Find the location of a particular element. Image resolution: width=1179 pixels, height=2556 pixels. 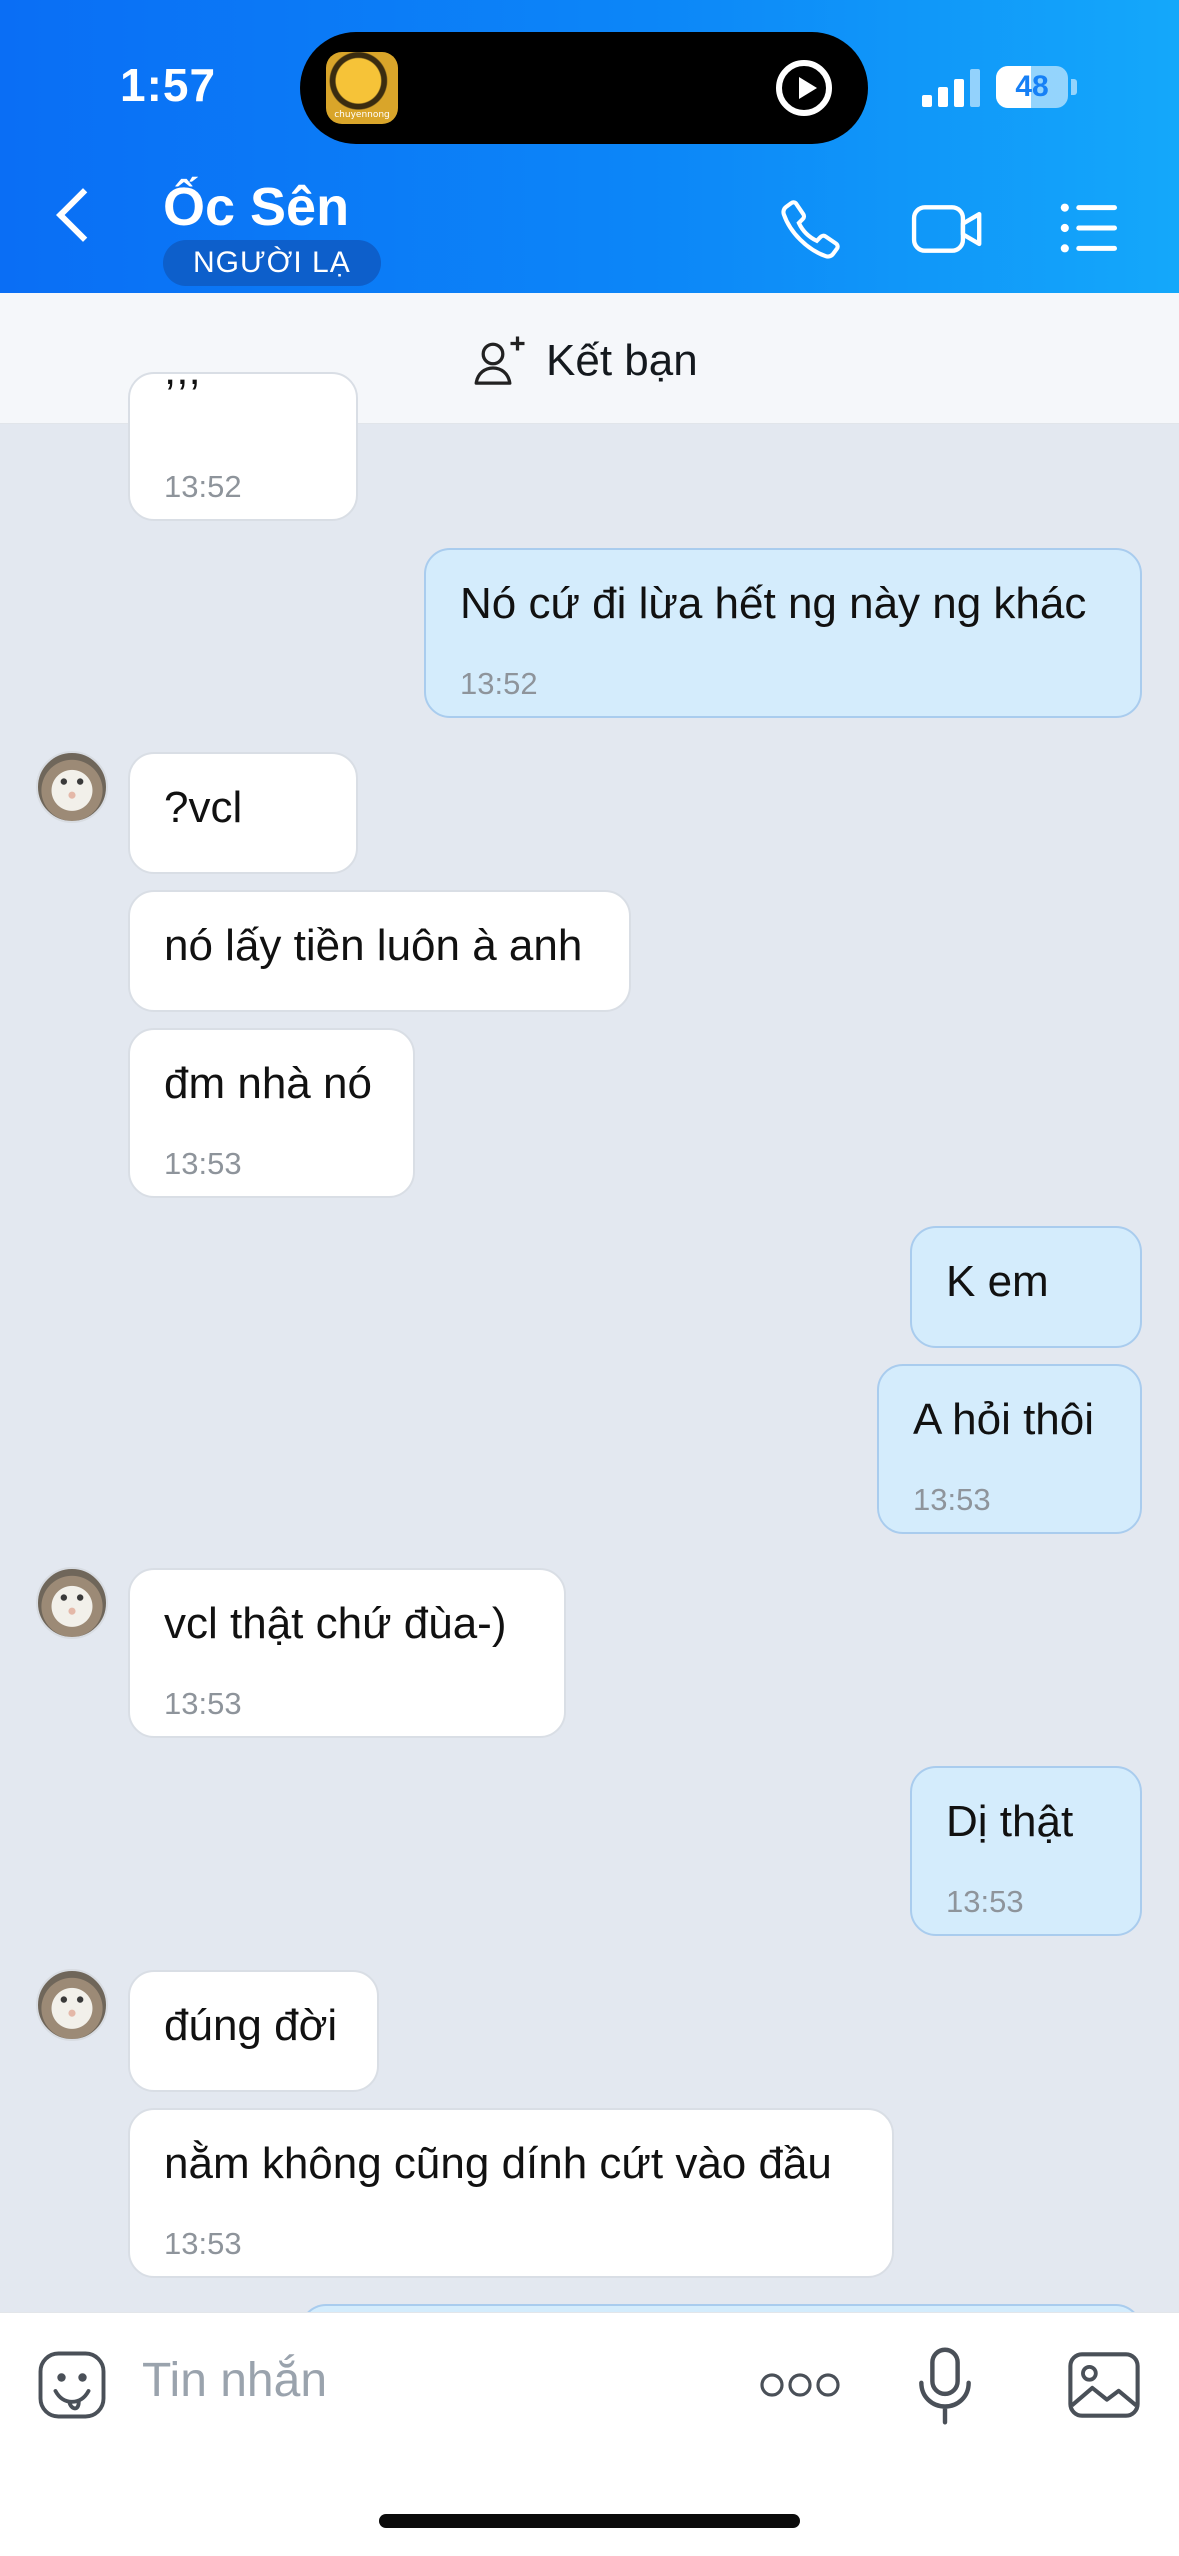

signal-icon is located at coordinates (951, 87).